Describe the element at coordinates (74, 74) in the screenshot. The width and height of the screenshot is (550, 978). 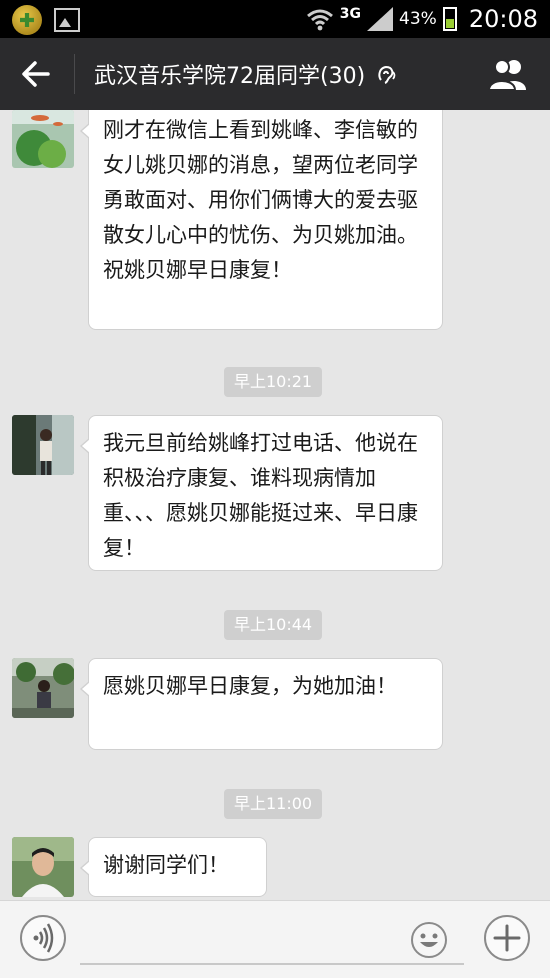
I see `title-divider` at that location.